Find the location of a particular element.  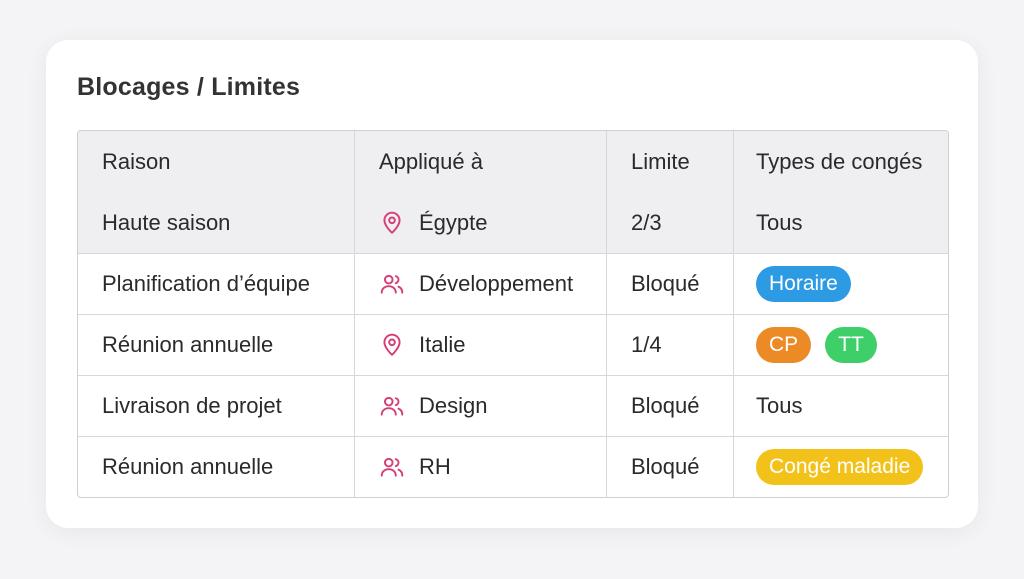

leave-type-tag: TT is located at coordinates (851, 345).